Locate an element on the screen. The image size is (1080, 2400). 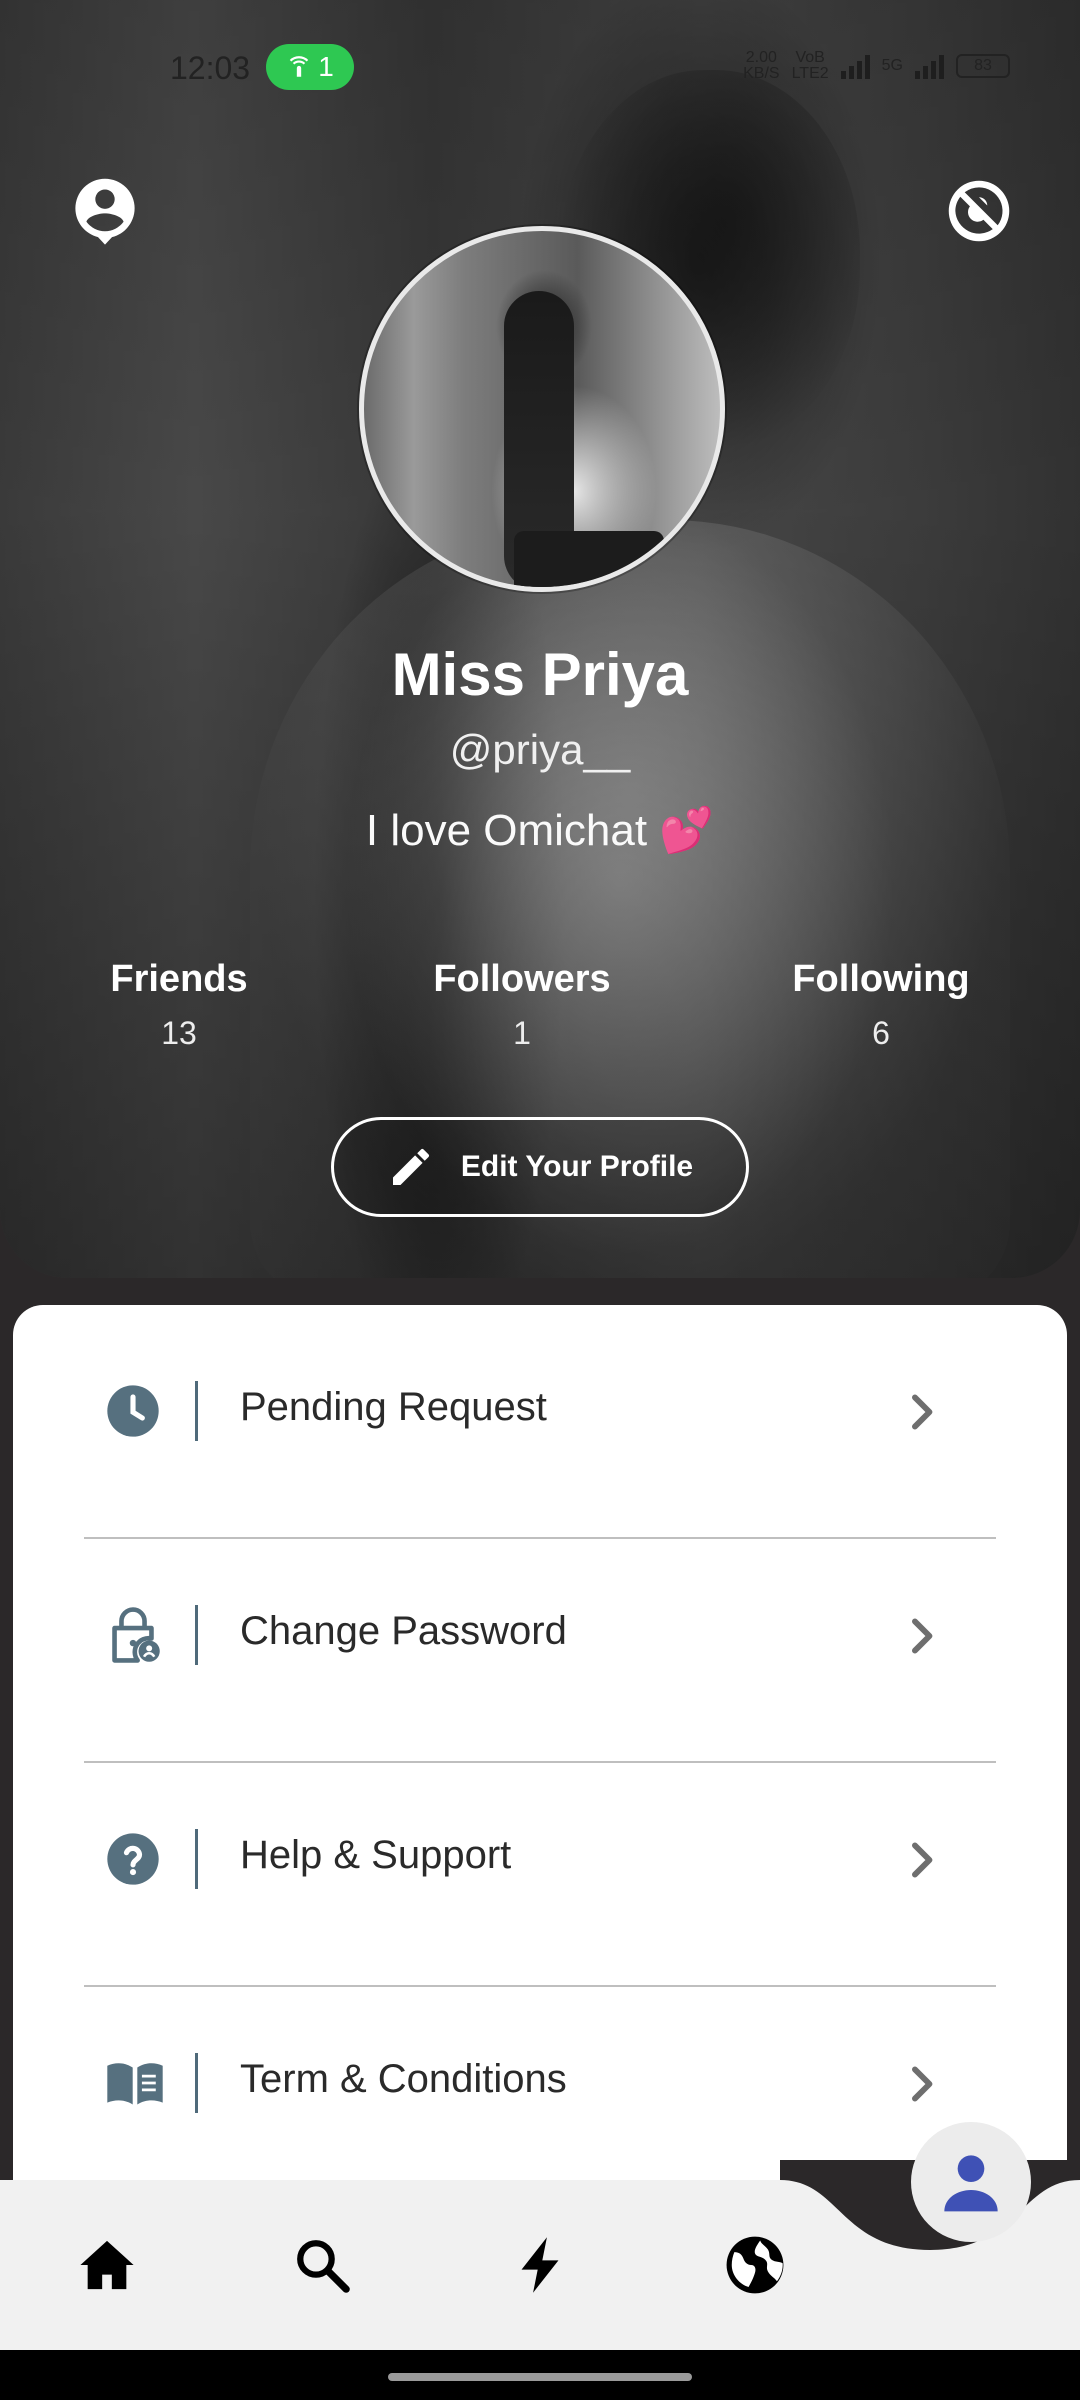
profile-bio: I love Omichat 💕 is located at coordinates (540, 830).